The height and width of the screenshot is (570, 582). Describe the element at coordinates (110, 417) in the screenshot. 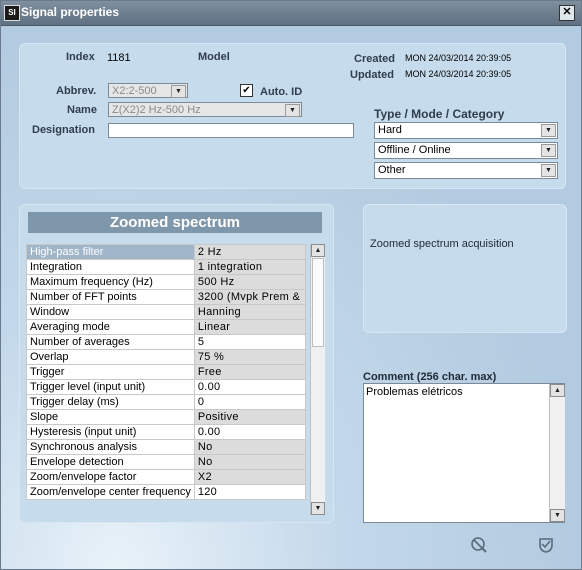

I see `grid-row-name: Slope` at that location.